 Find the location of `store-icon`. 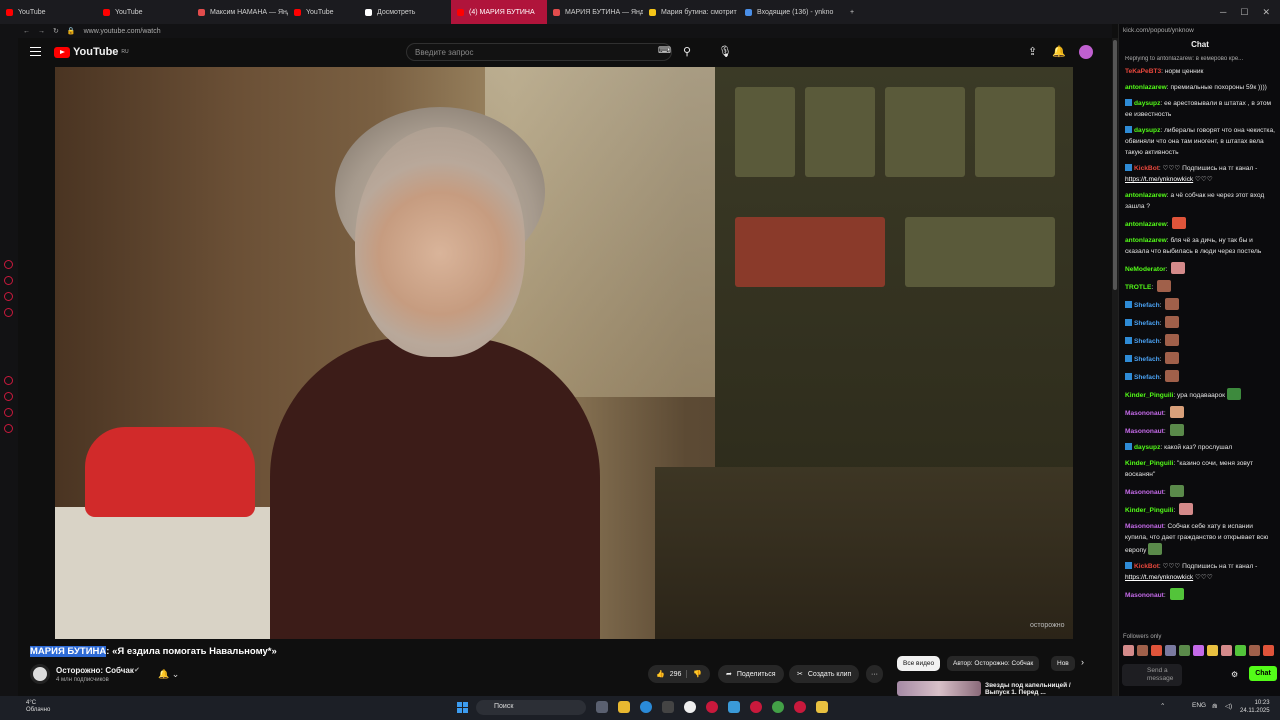

store-icon is located at coordinates (668, 707).